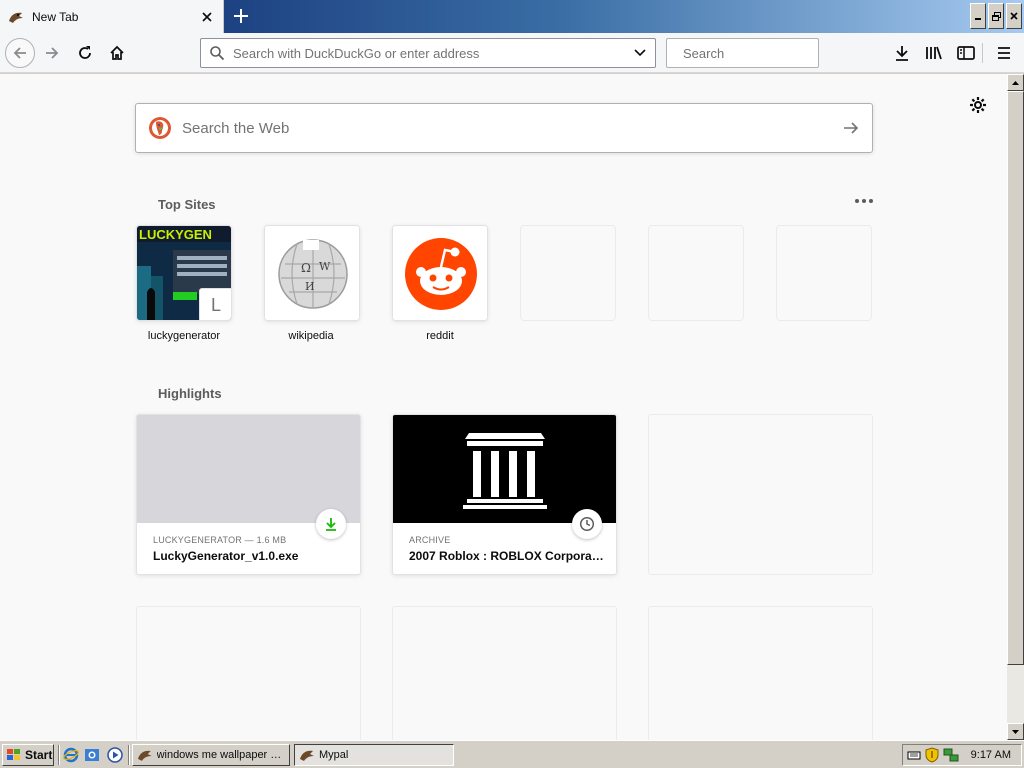  What do you see at coordinates (13, 754) in the screenshot?
I see `windows-logo-icon` at bounding box center [13, 754].